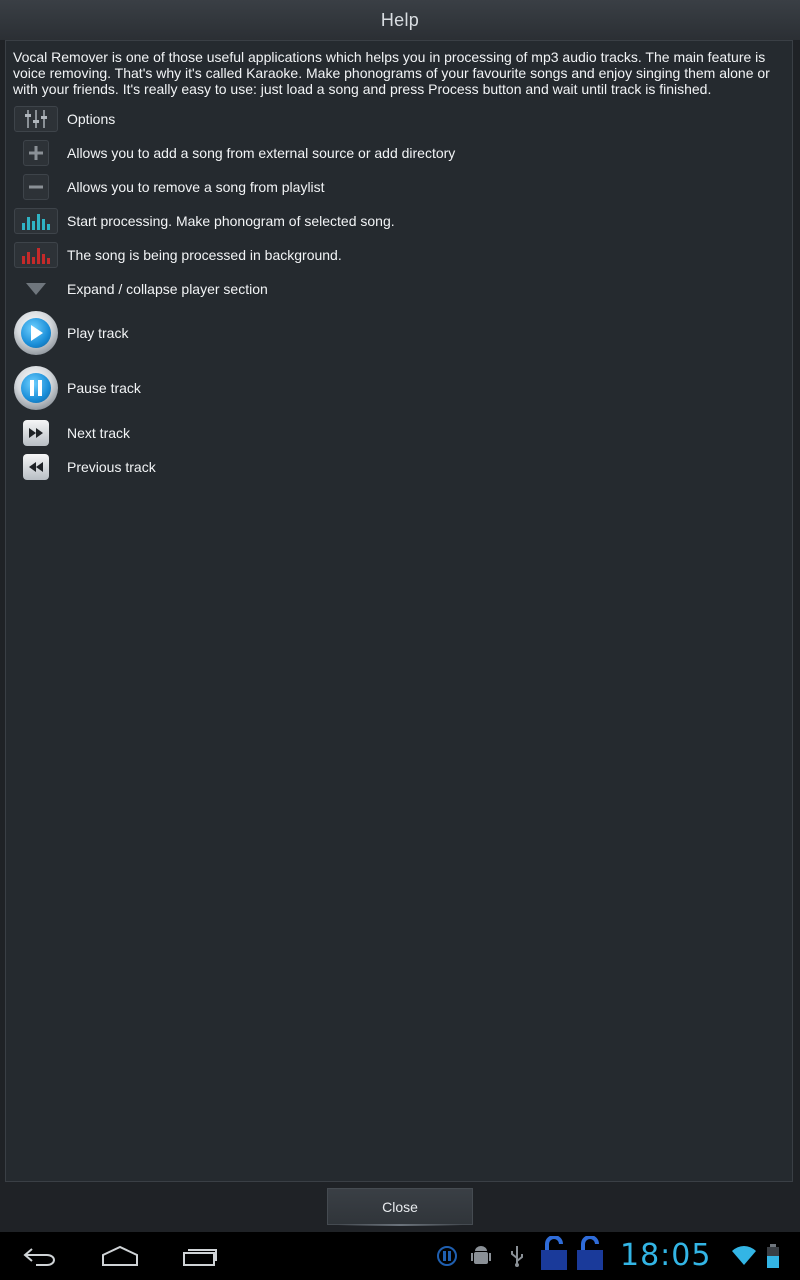  I want to click on status-clock: 18:05, so click(666, 1255).